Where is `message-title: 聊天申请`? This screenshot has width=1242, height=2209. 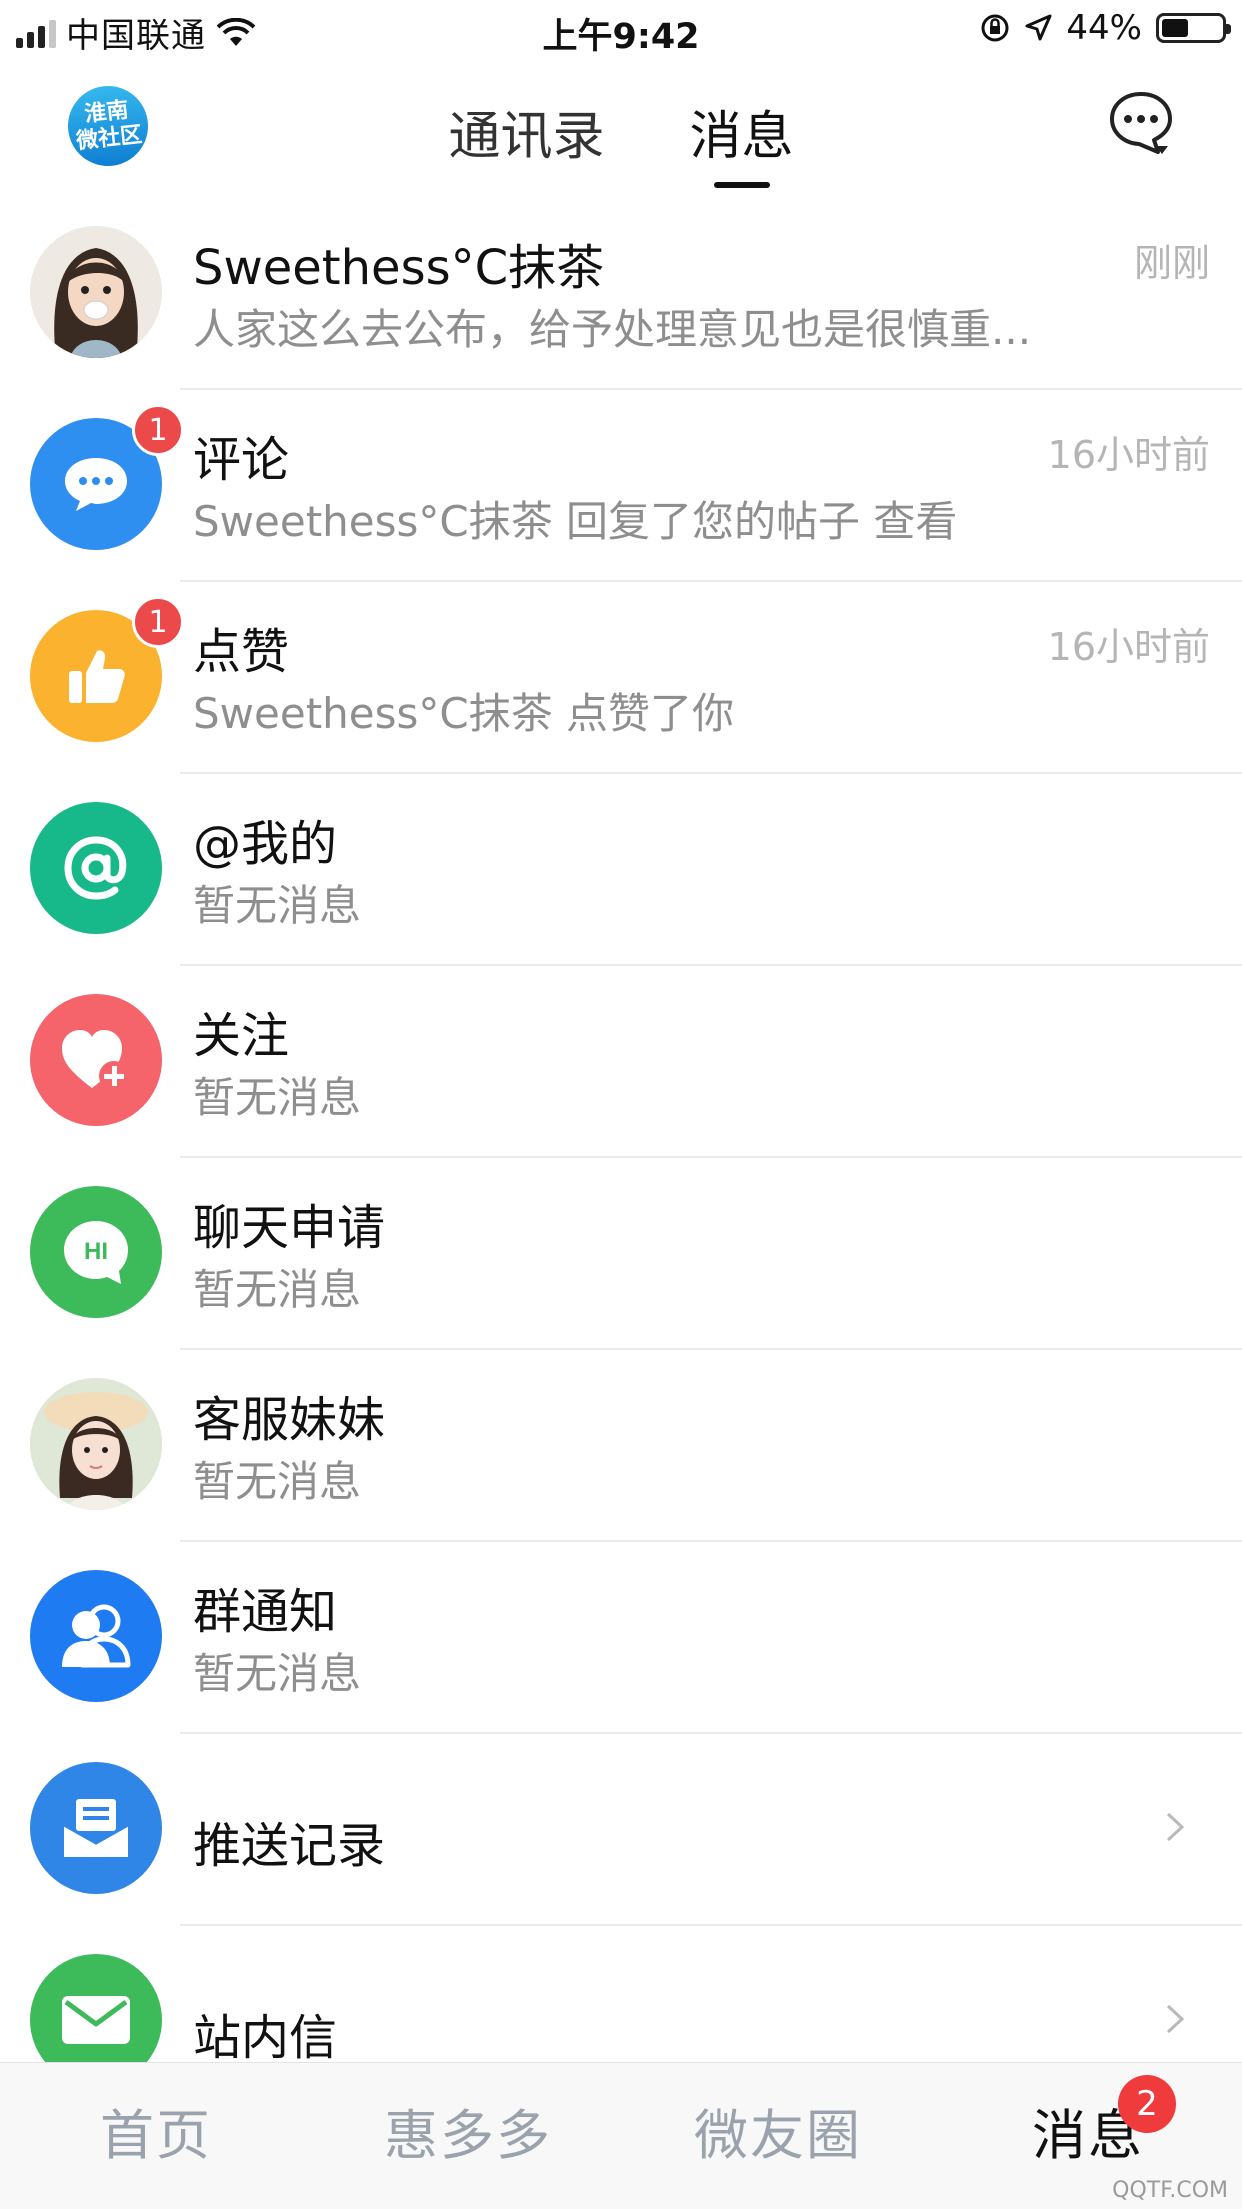 message-title: 聊天申请 is located at coordinates (289, 1228).